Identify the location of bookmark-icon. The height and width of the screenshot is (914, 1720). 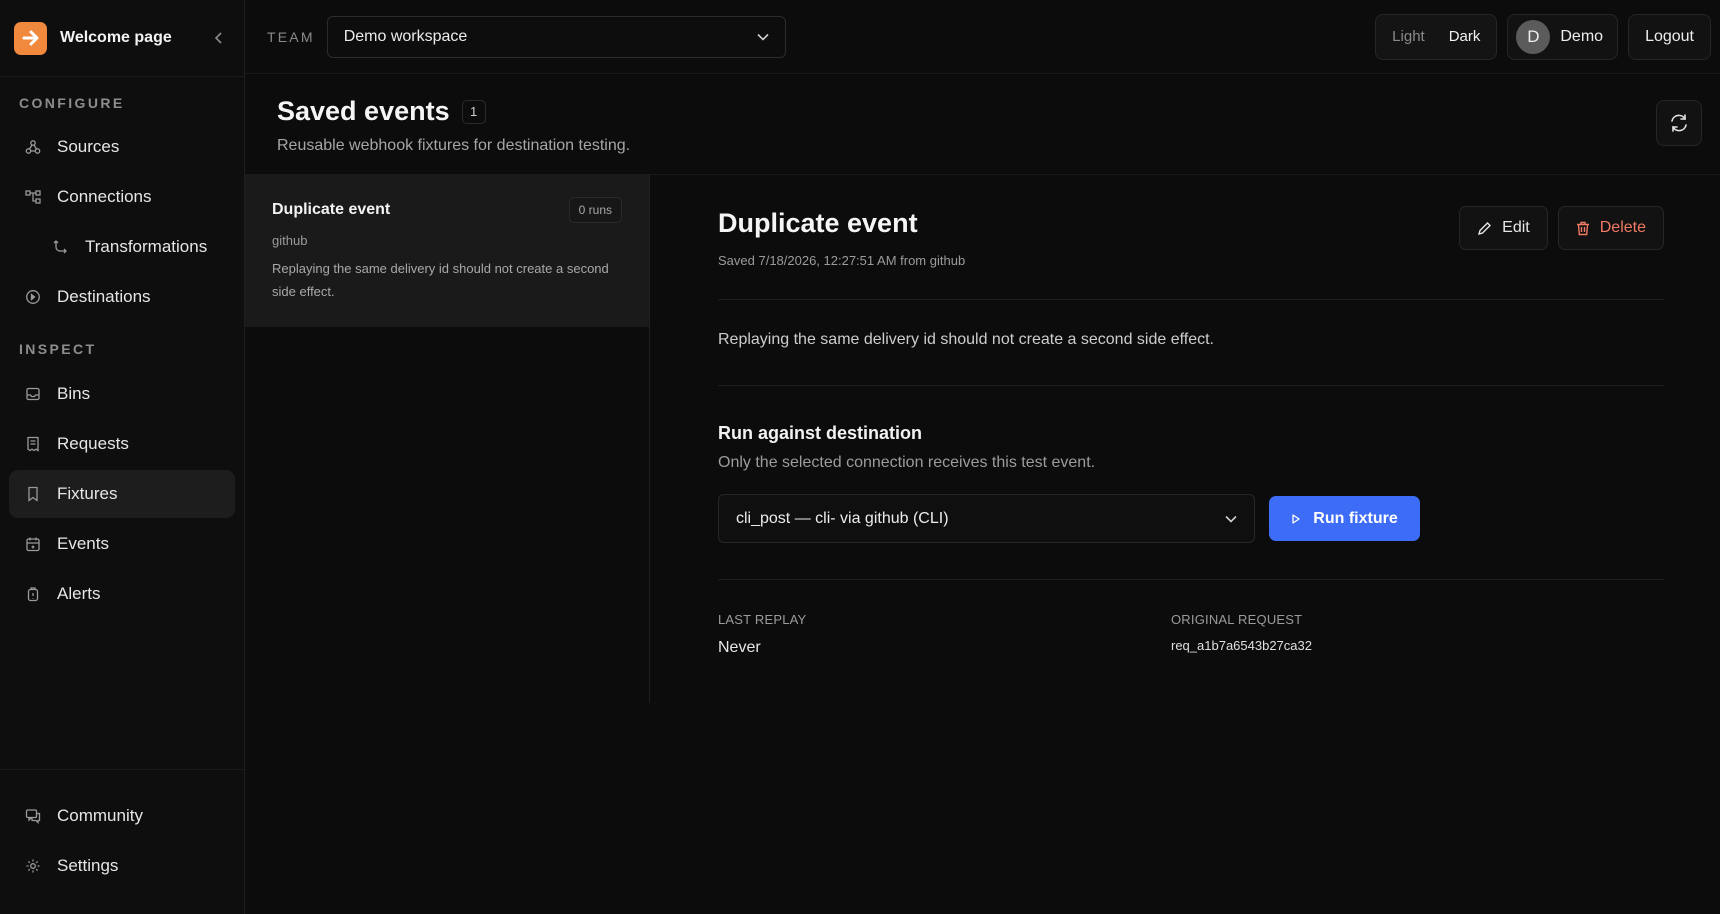
(32, 494).